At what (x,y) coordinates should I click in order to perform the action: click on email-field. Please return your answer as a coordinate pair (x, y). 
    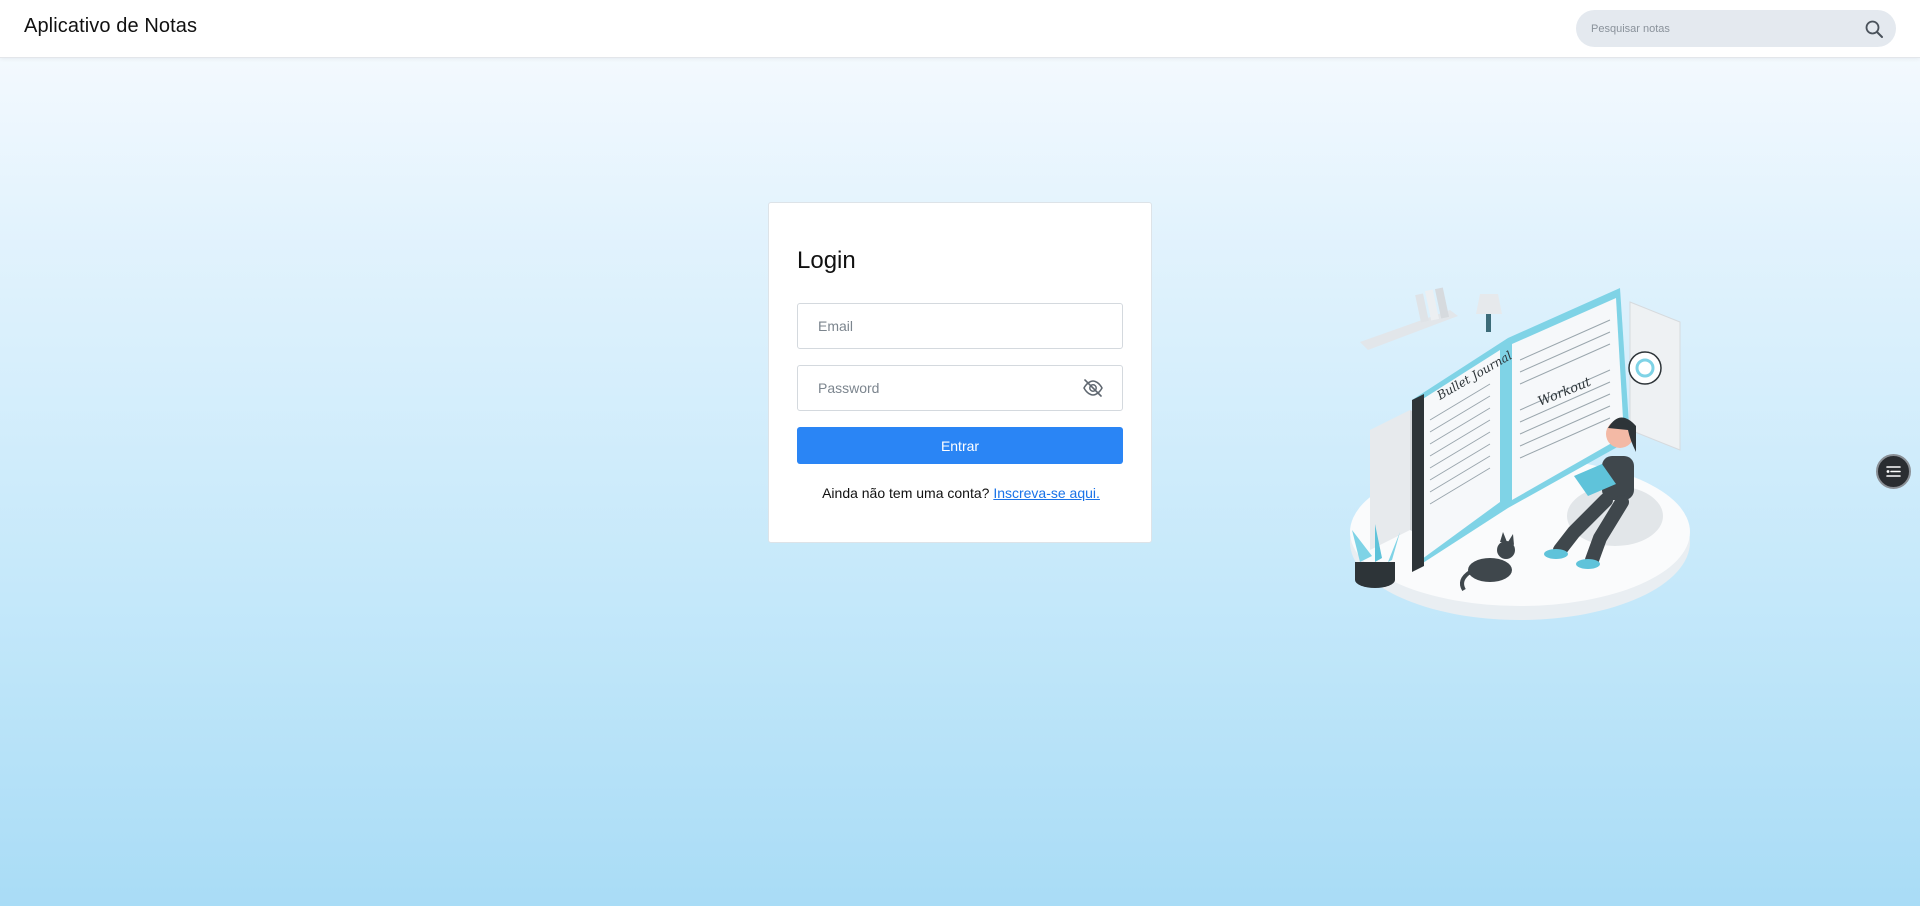
    Looking at the image, I should click on (948, 326).